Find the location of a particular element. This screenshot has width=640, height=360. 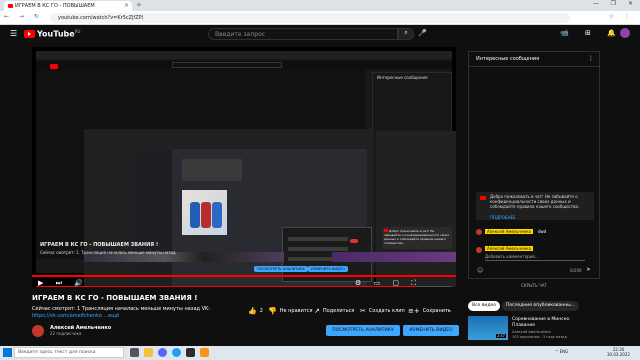

window-controls: — ❐ ✕ is located at coordinates (615, 3).